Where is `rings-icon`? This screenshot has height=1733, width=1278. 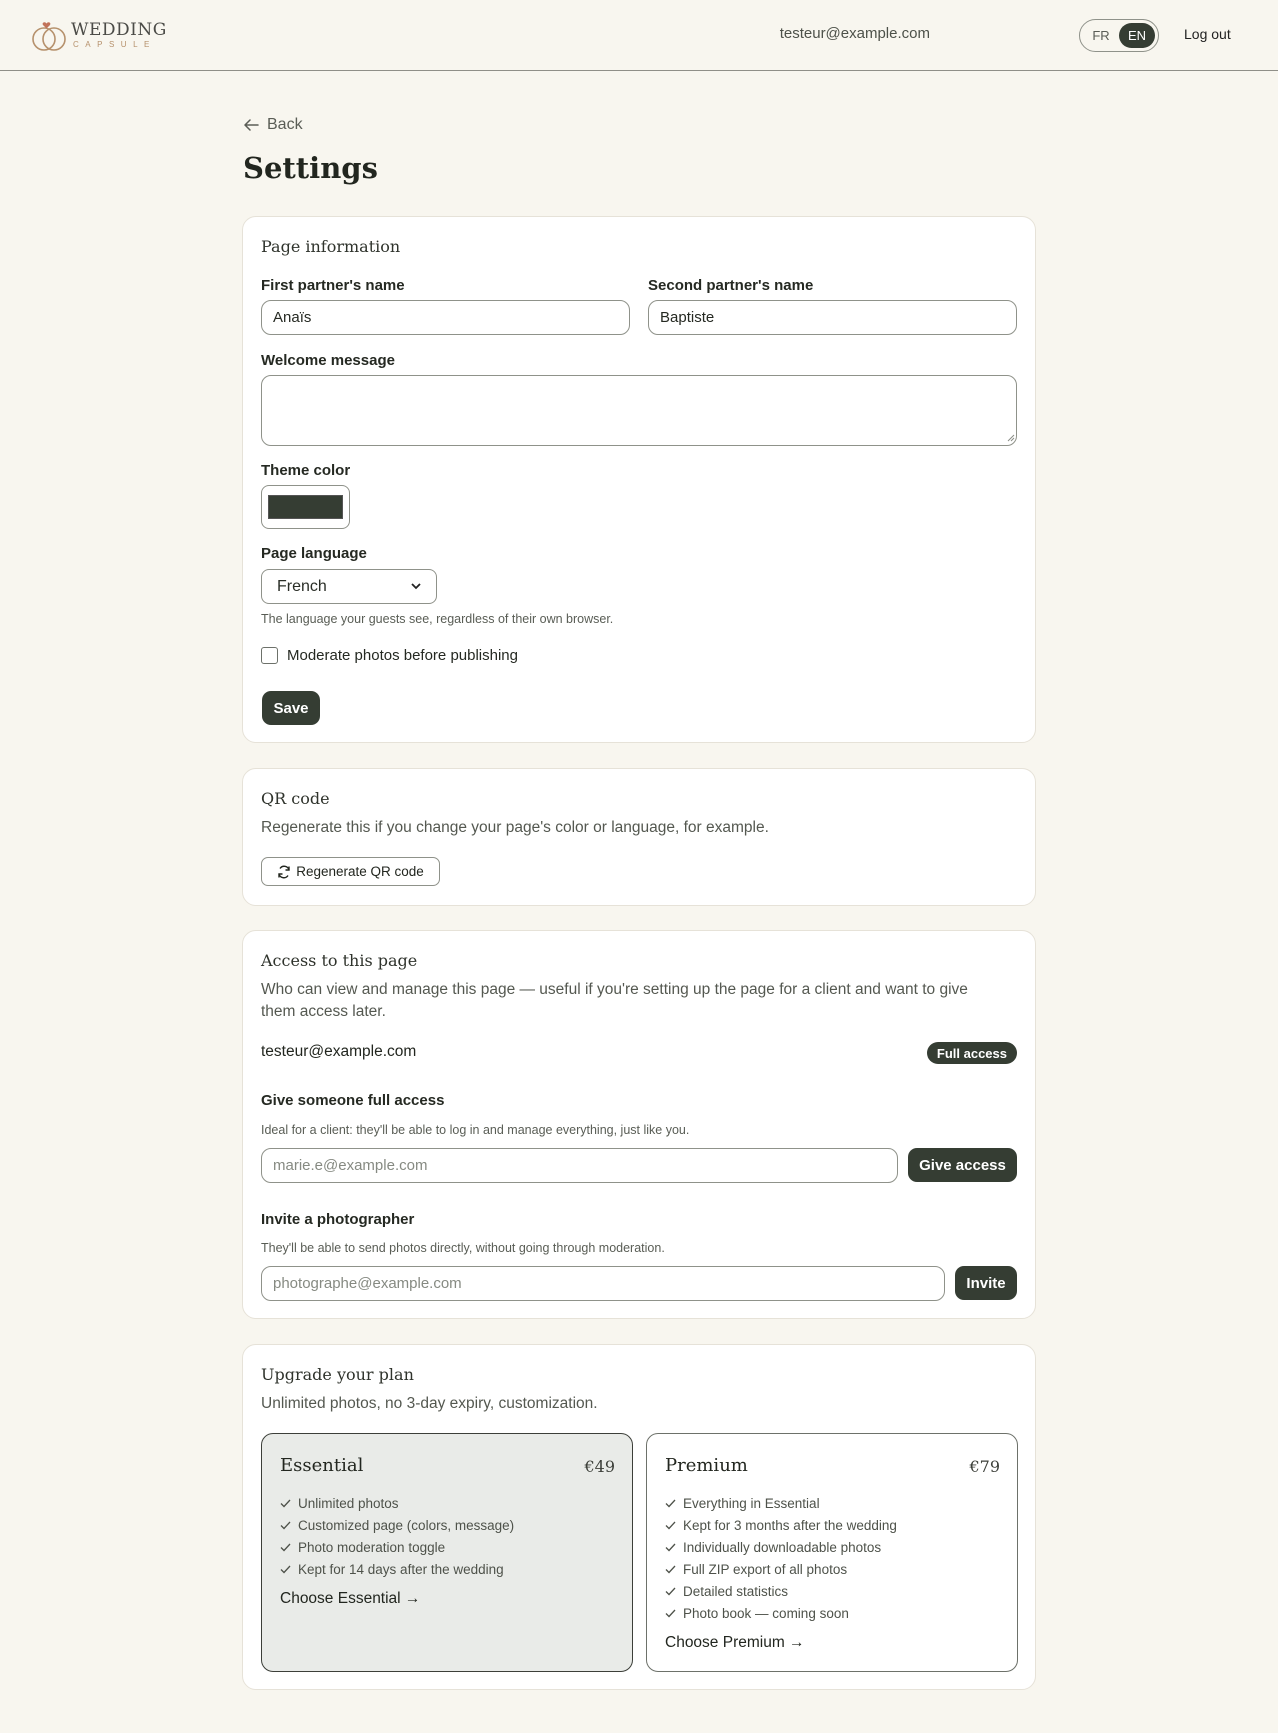 rings-icon is located at coordinates (49, 35).